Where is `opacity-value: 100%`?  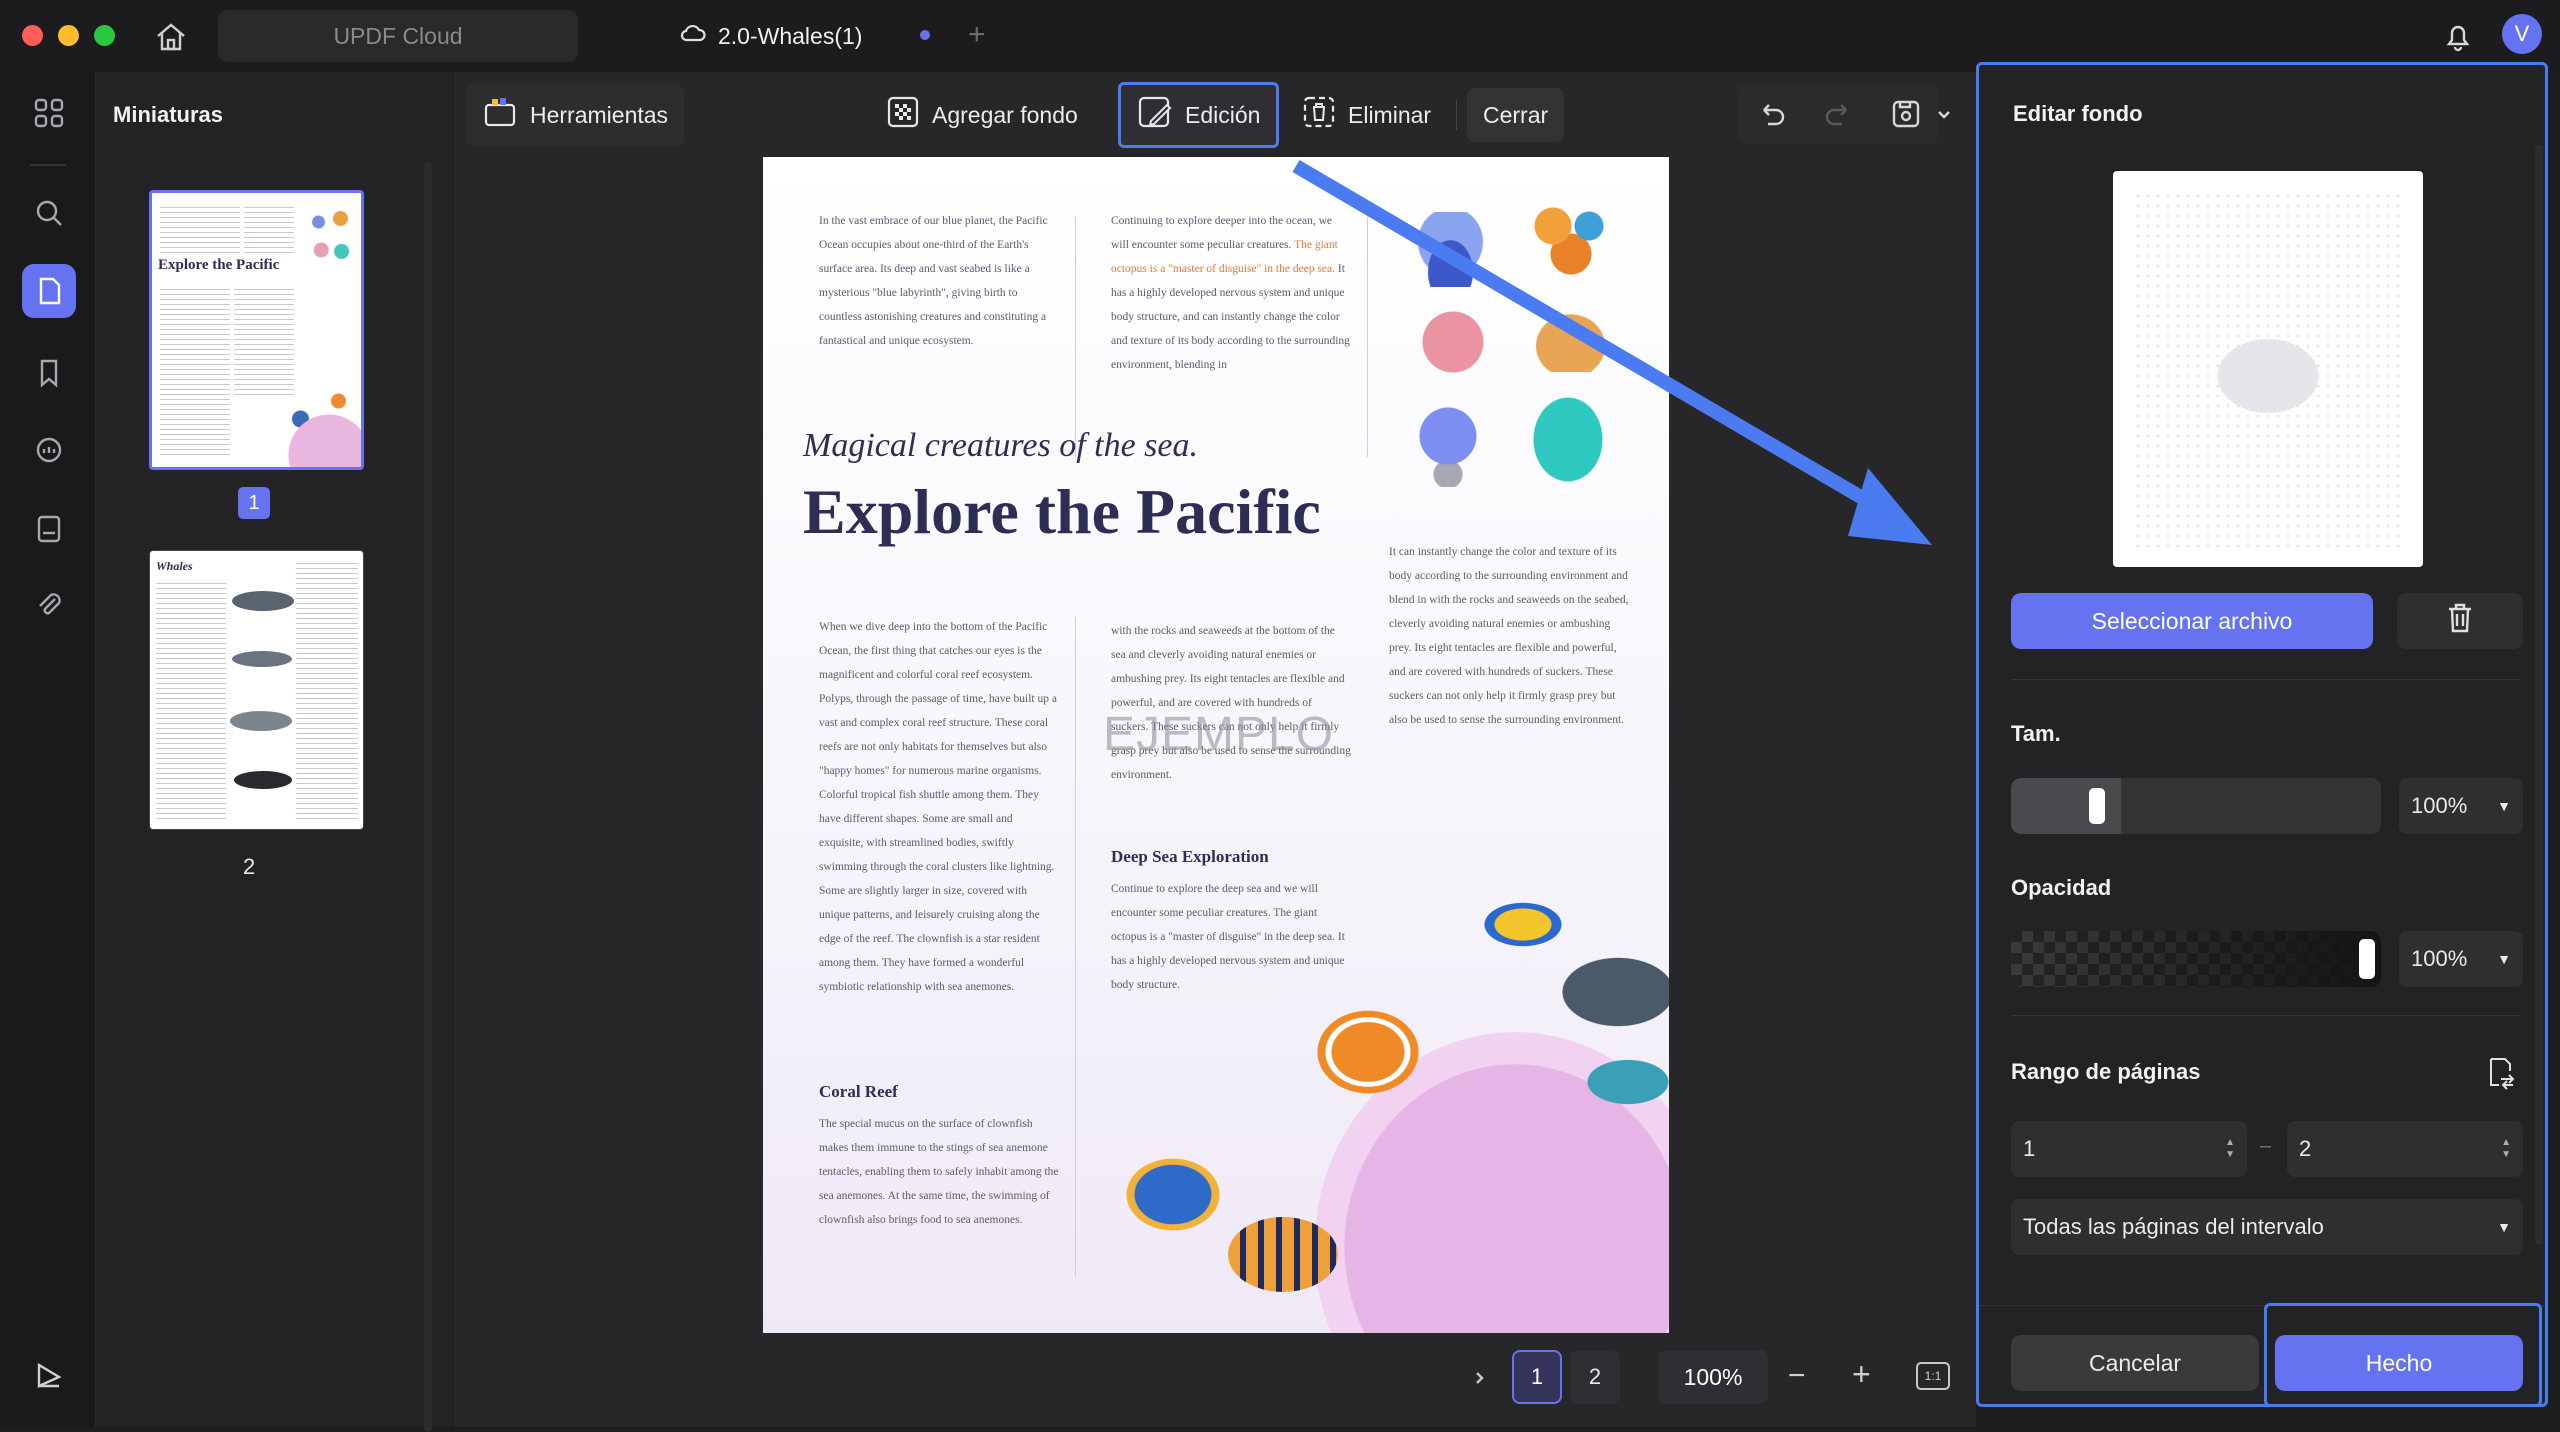 opacity-value: 100% is located at coordinates (2439, 958).